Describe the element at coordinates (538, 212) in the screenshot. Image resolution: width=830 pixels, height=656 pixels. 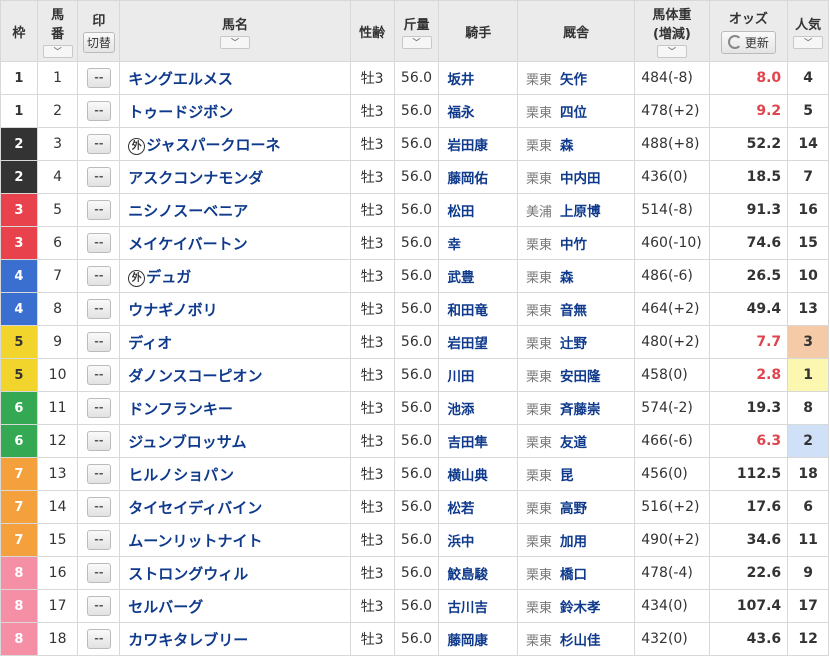
I see `trainer-region: 美浦` at that location.